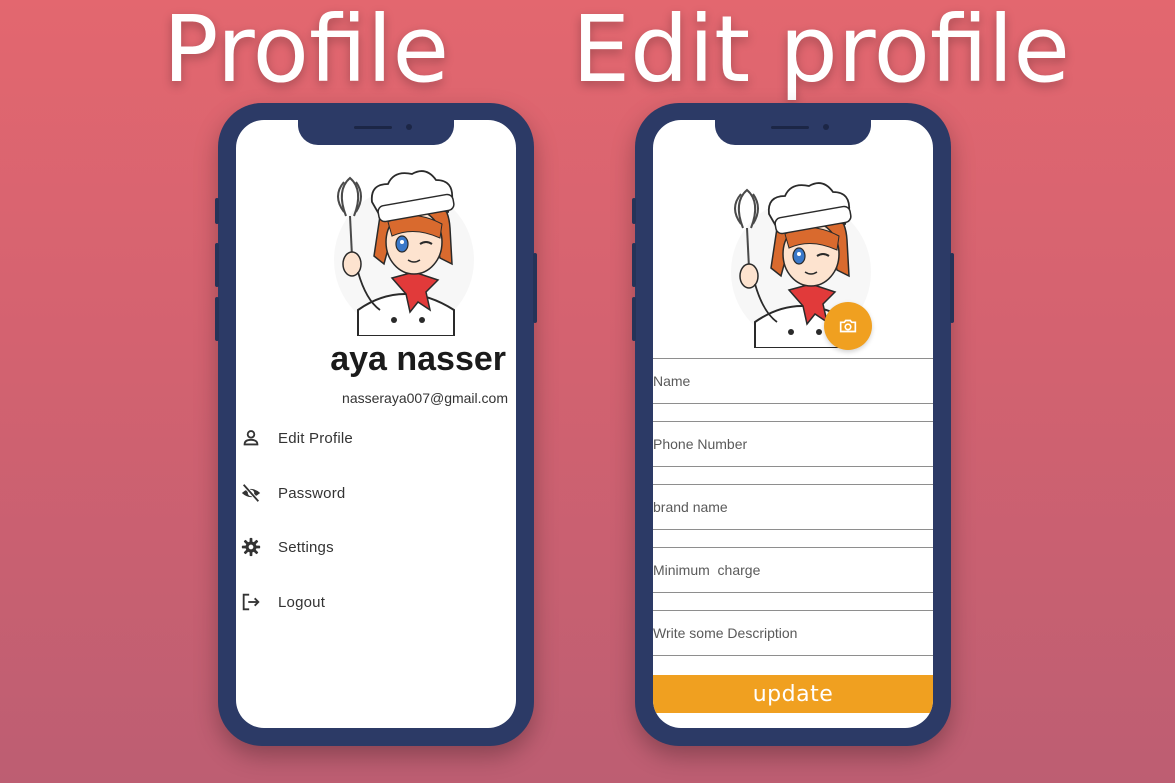 The height and width of the screenshot is (783, 1175). What do you see at coordinates (251, 602) in the screenshot?
I see `logout-icon` at bounding box center [251, 602].